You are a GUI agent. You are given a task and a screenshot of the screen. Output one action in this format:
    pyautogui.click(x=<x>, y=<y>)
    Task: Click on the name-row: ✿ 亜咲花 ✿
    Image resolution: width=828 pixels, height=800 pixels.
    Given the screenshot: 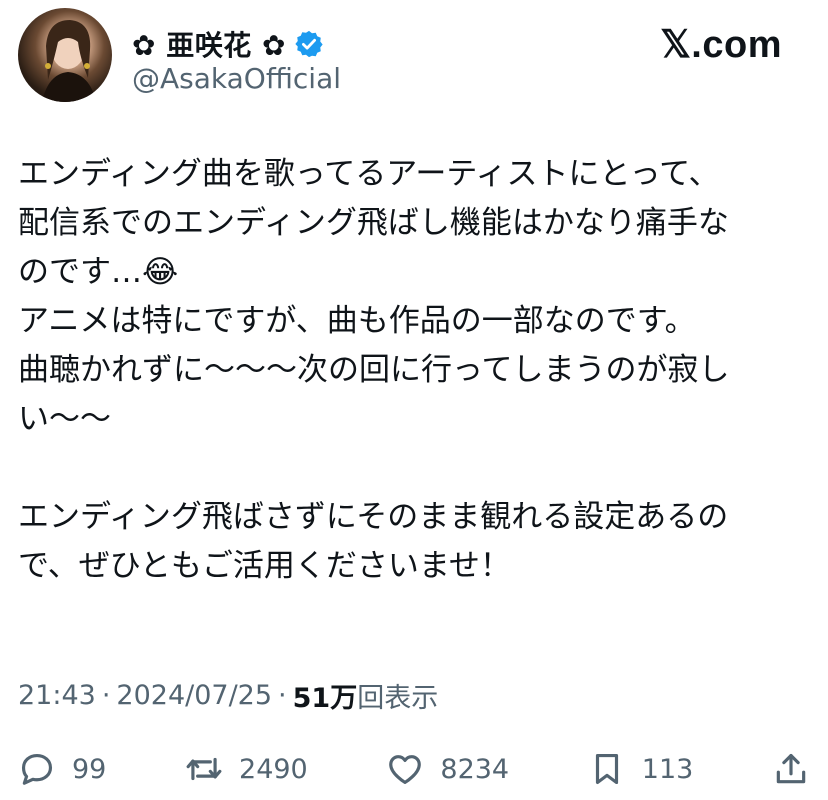 What is the action you would take?
    pyautogui.click(x=228, y=44)
    